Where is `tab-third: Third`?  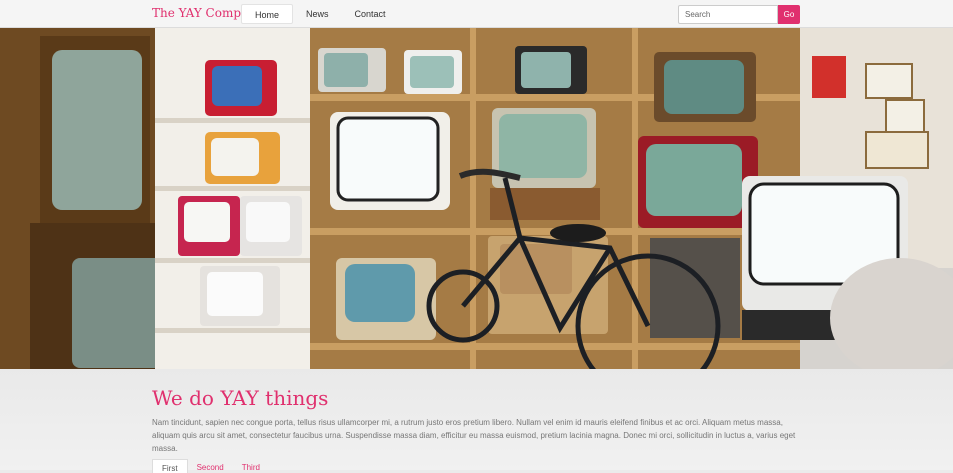 tab-third: Third is located at coordinates (251, 466).